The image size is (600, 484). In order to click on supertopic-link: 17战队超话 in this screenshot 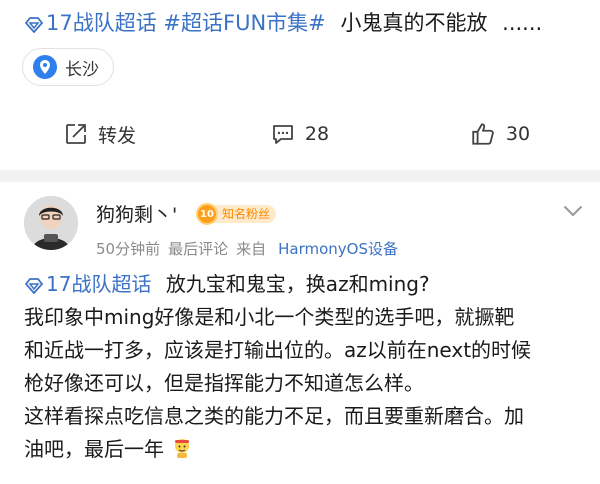, I will do `click(93, 23)`.